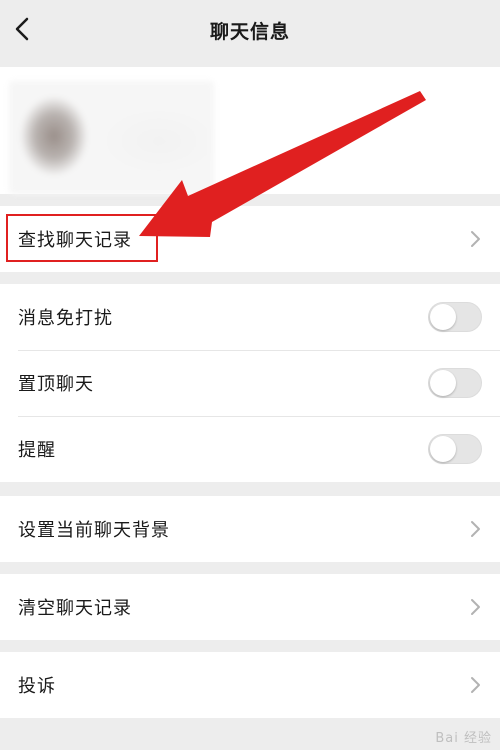  I want to click on mute-notifications-item: 消息免打扰, so click(250, 317).